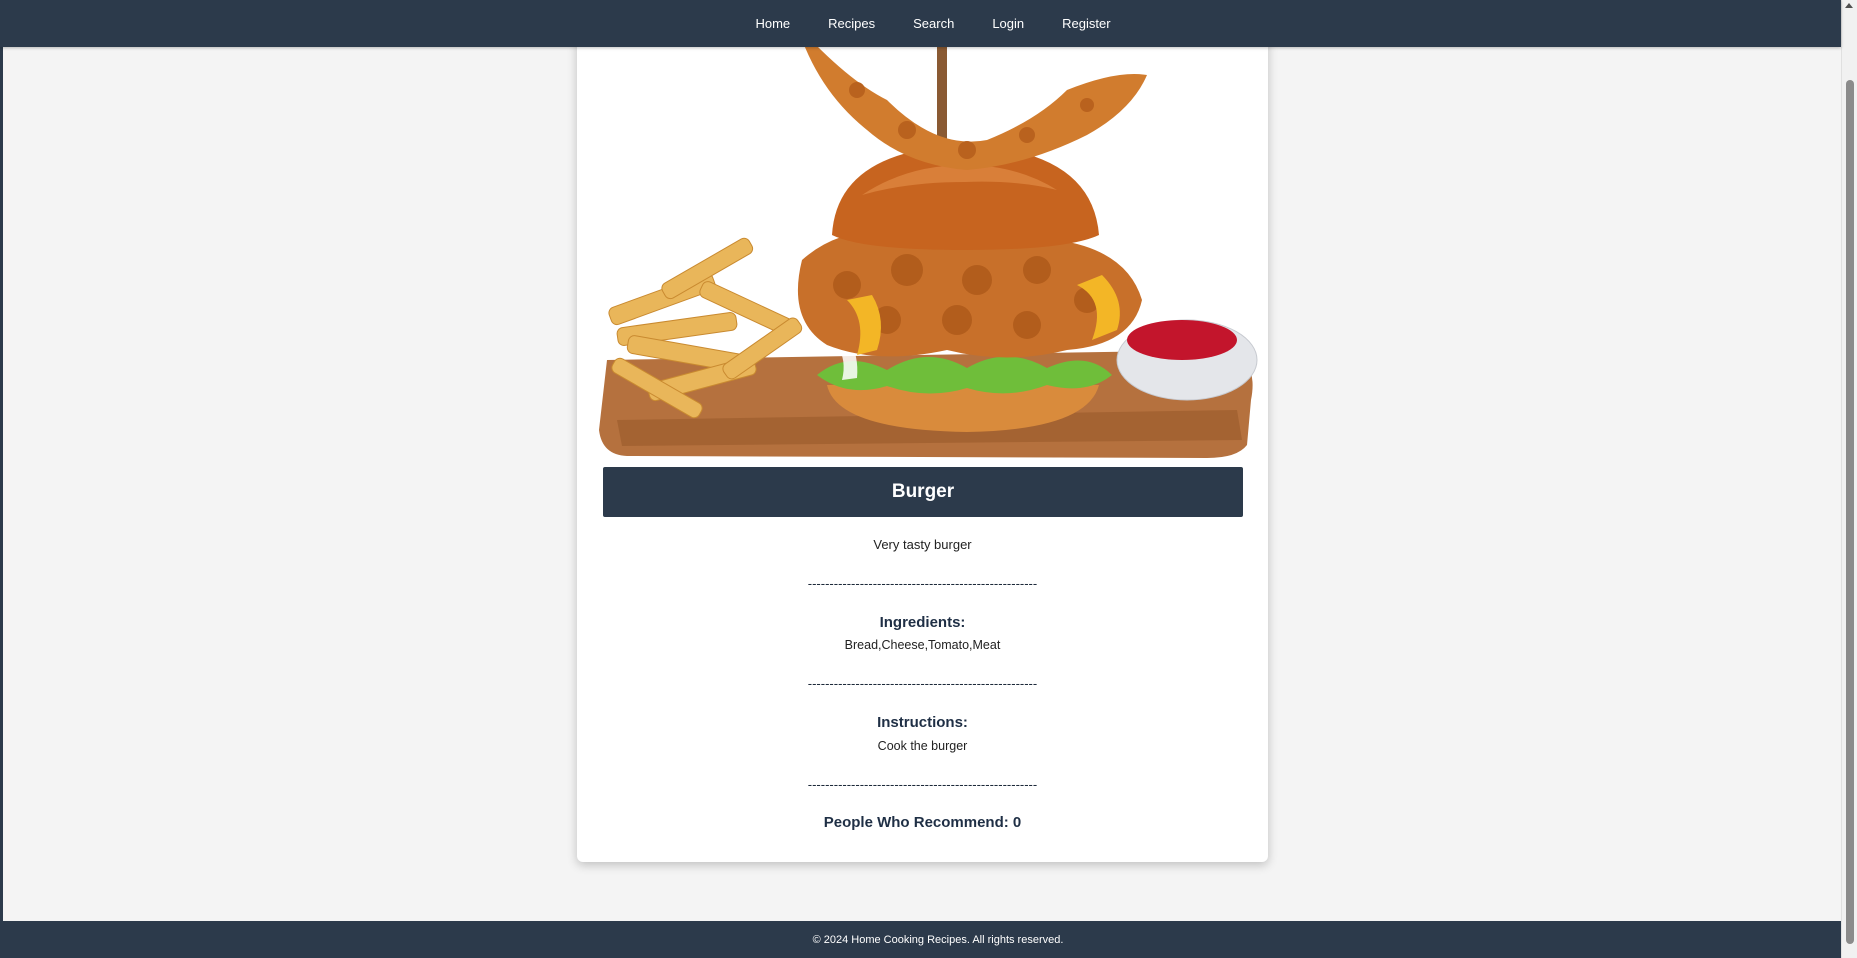  Describe the element at coordinates (922, 544) in the screenshot. I see `recipe-description: Very tasty burger` at that location.